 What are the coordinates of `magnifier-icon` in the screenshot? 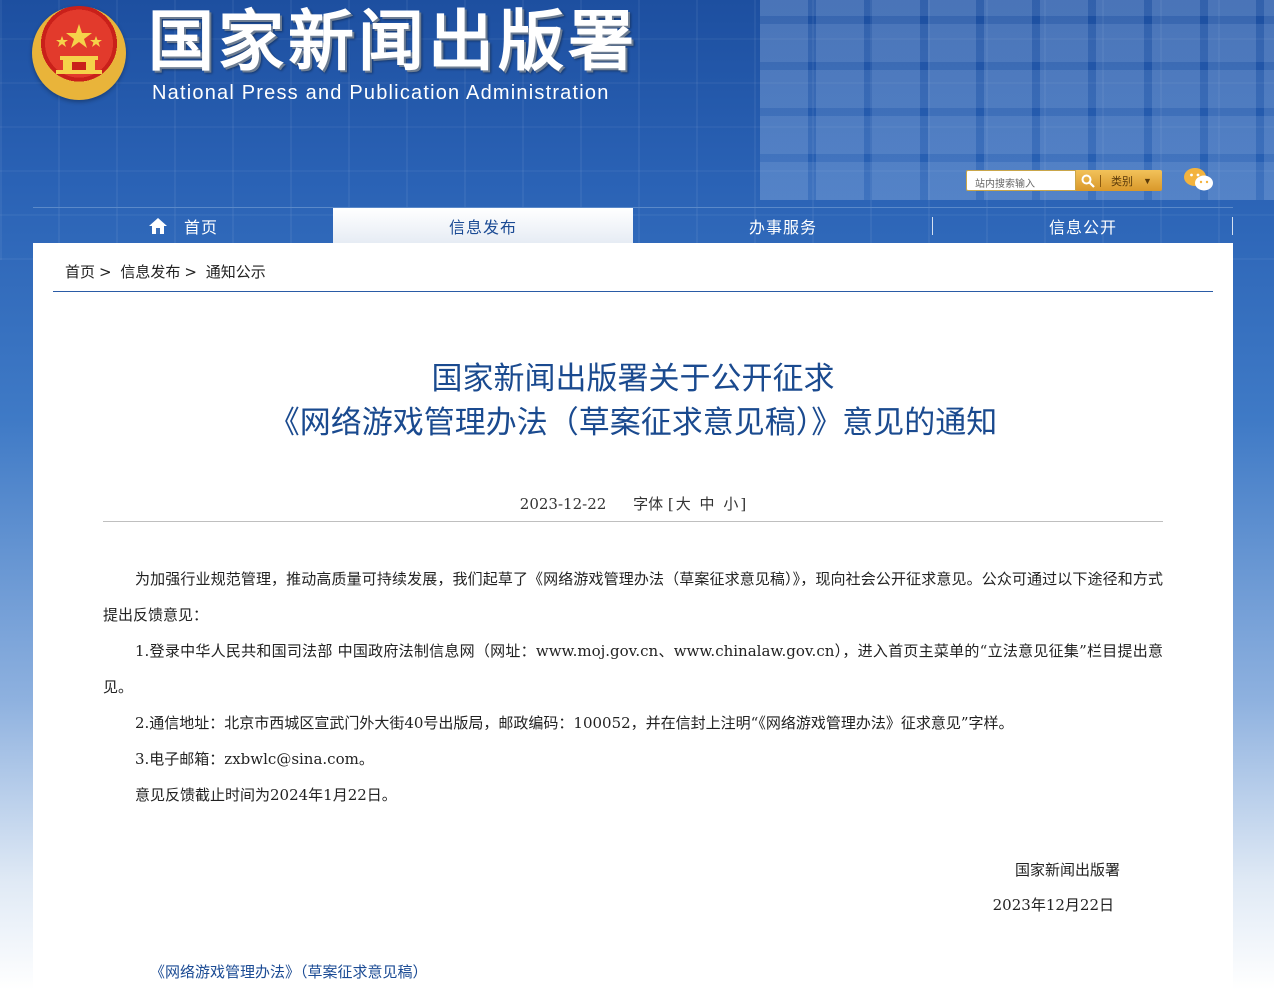 It's located at (1088, 181).